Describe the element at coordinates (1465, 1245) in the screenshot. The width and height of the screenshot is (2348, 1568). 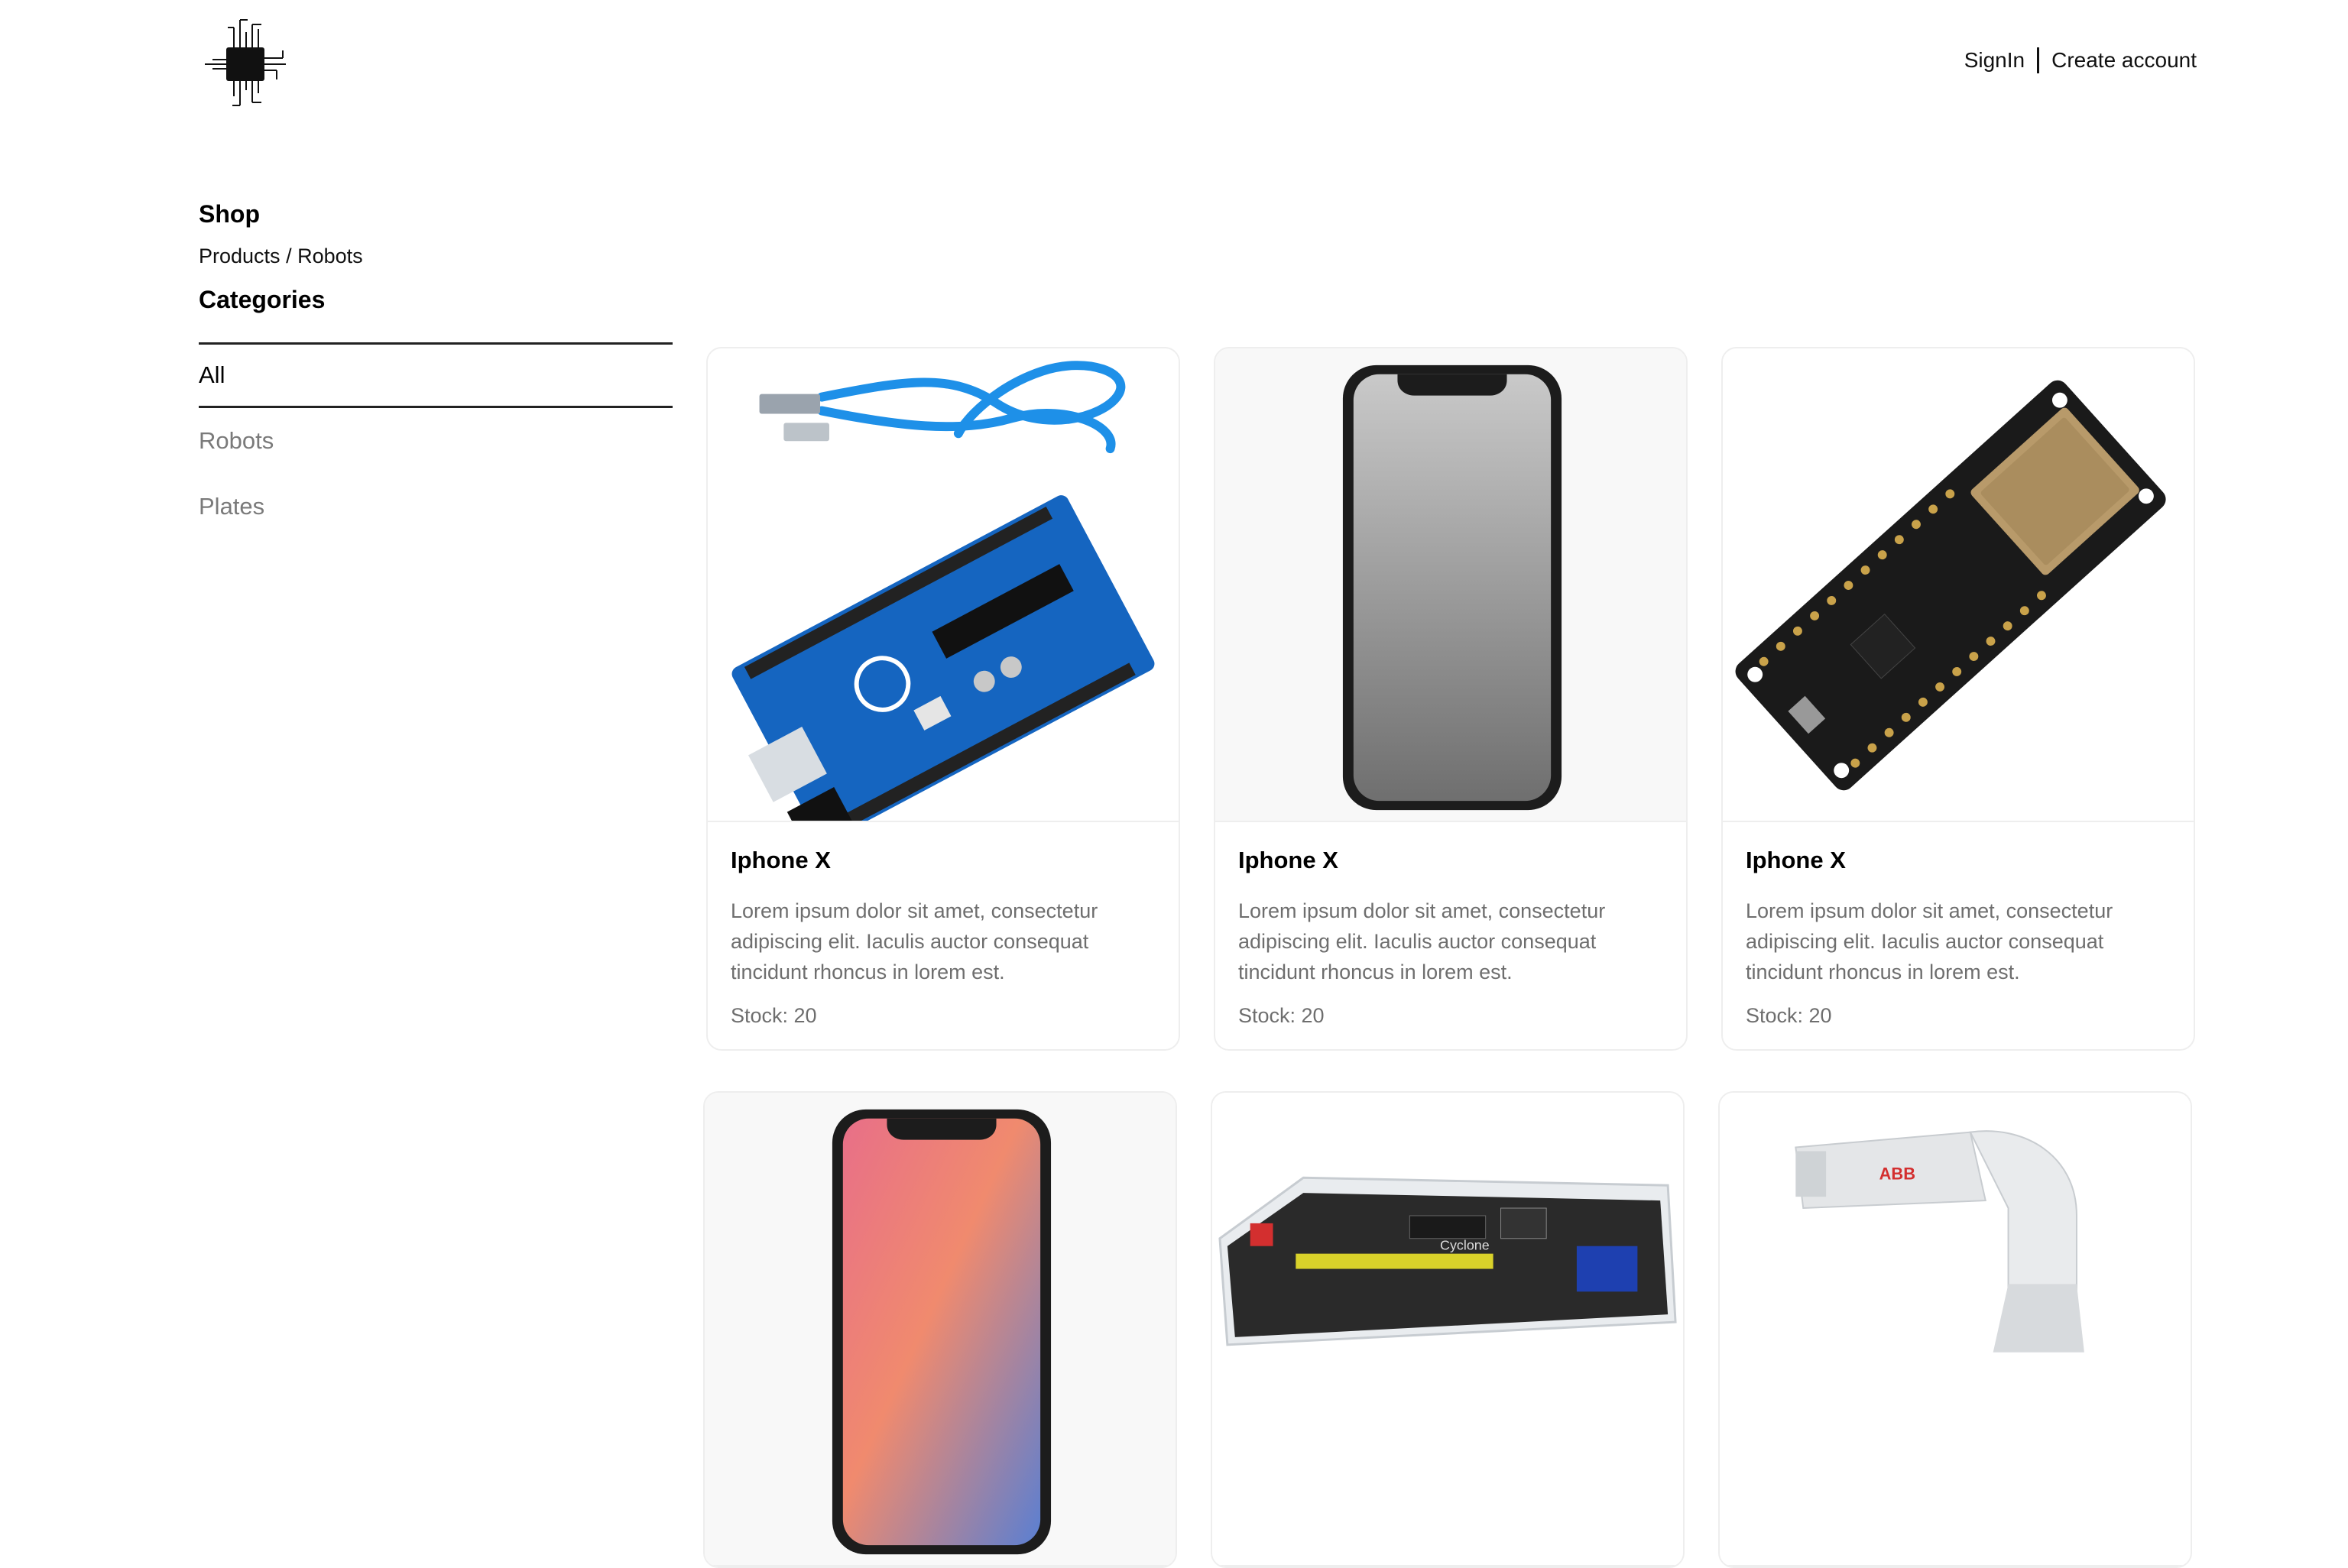
I see `fpga-board-label: Cyclone` at that location.